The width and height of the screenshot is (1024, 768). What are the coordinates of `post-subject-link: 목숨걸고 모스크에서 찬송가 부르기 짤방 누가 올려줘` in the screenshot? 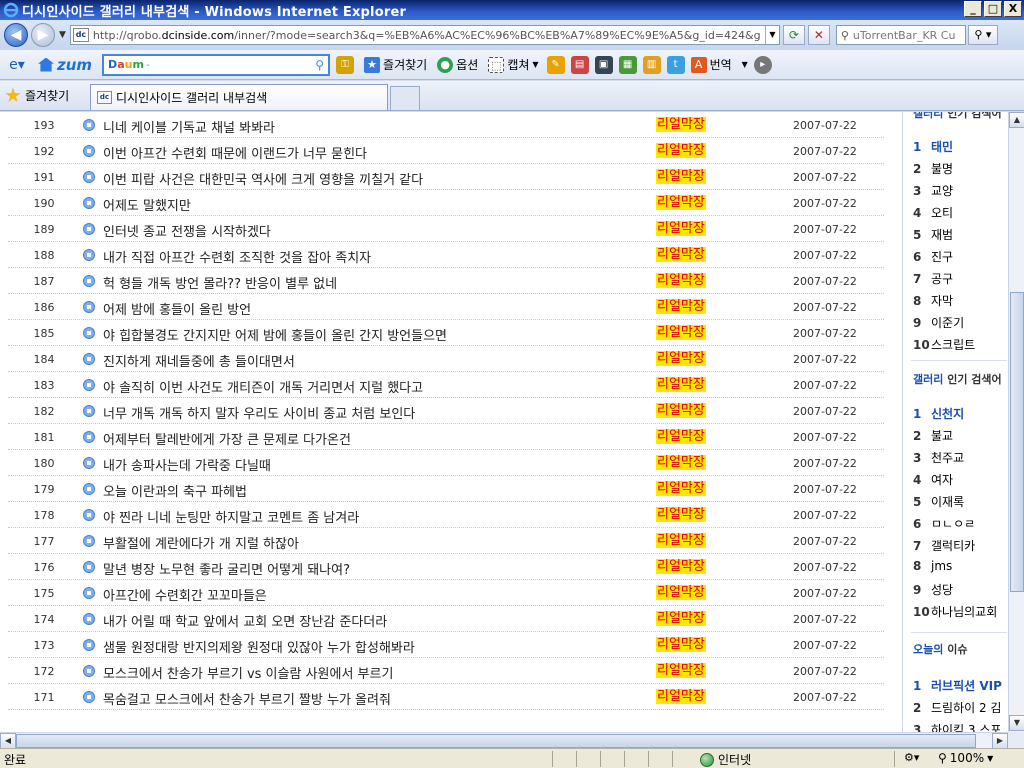 It's located at (247, 698).